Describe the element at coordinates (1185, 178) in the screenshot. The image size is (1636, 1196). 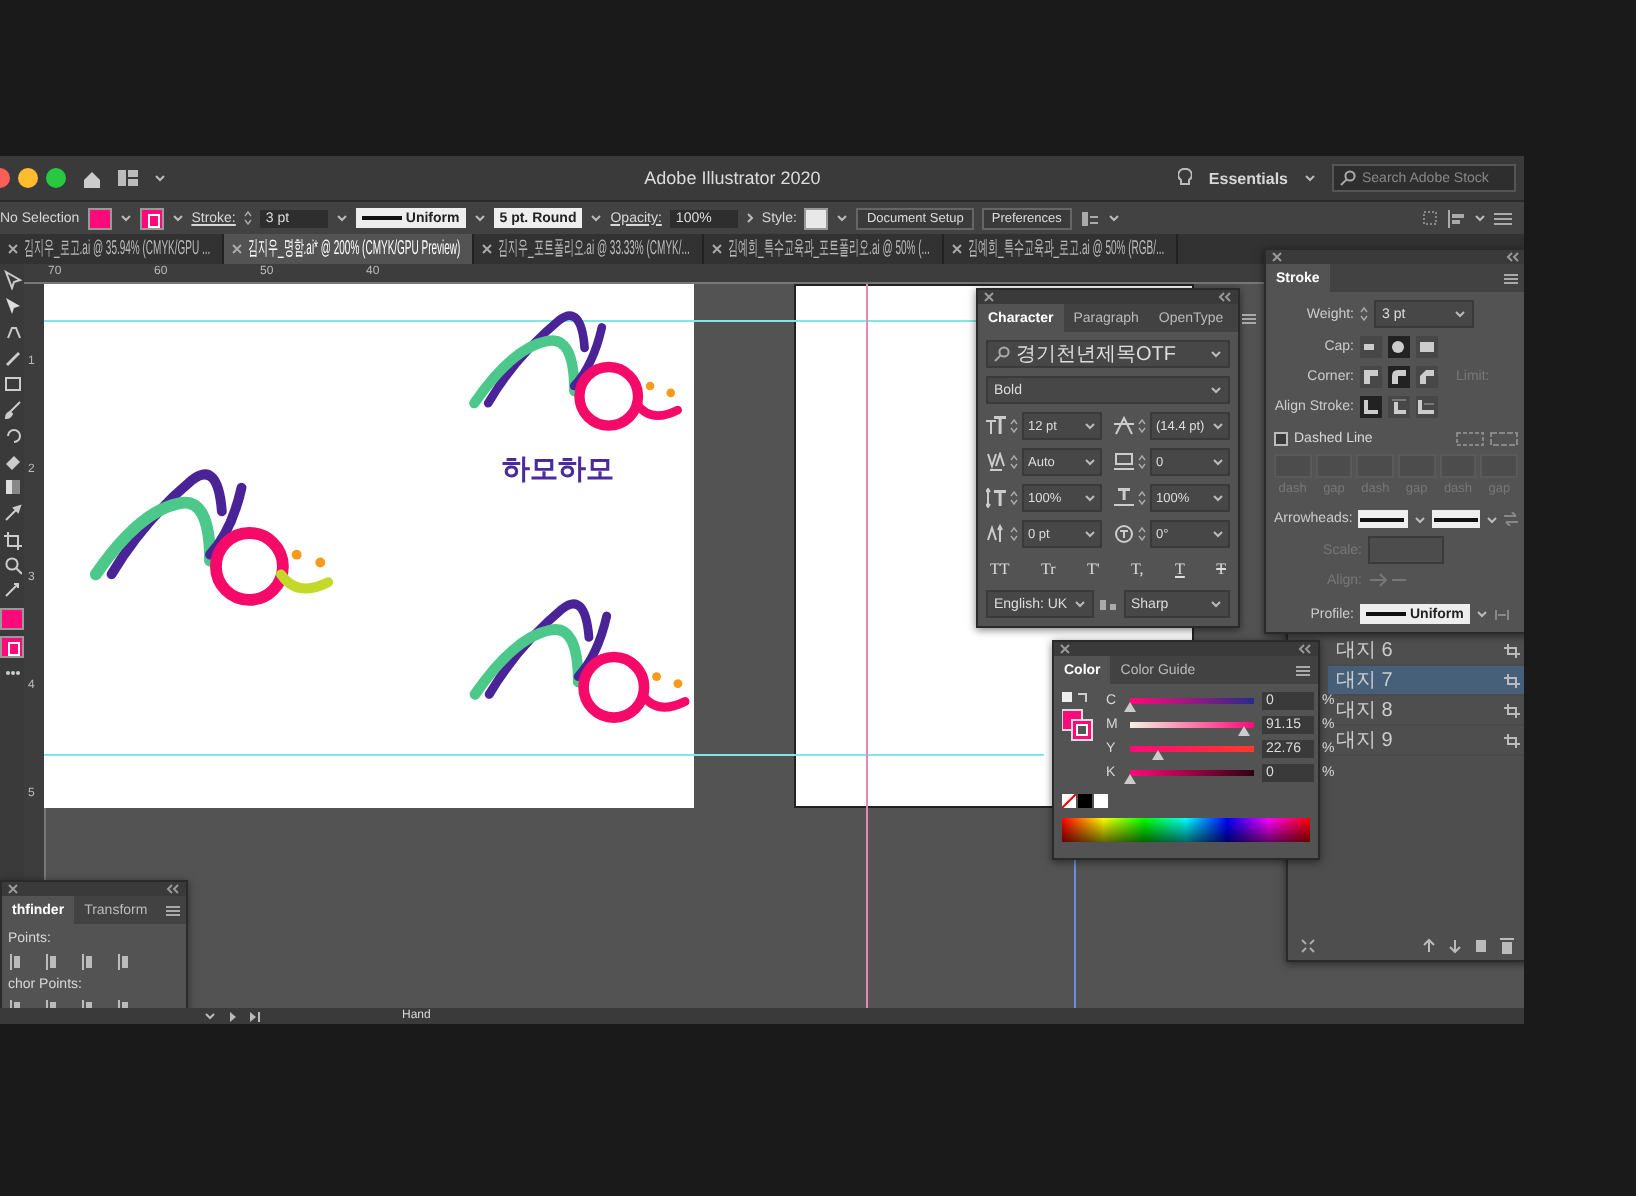
I see `lightbulb-icon` at that location.